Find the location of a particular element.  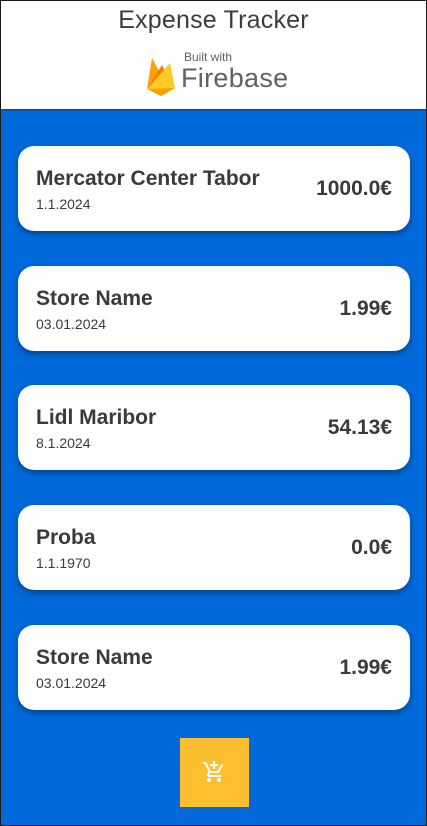

add-expense-button is located at coordinates (214, 772).